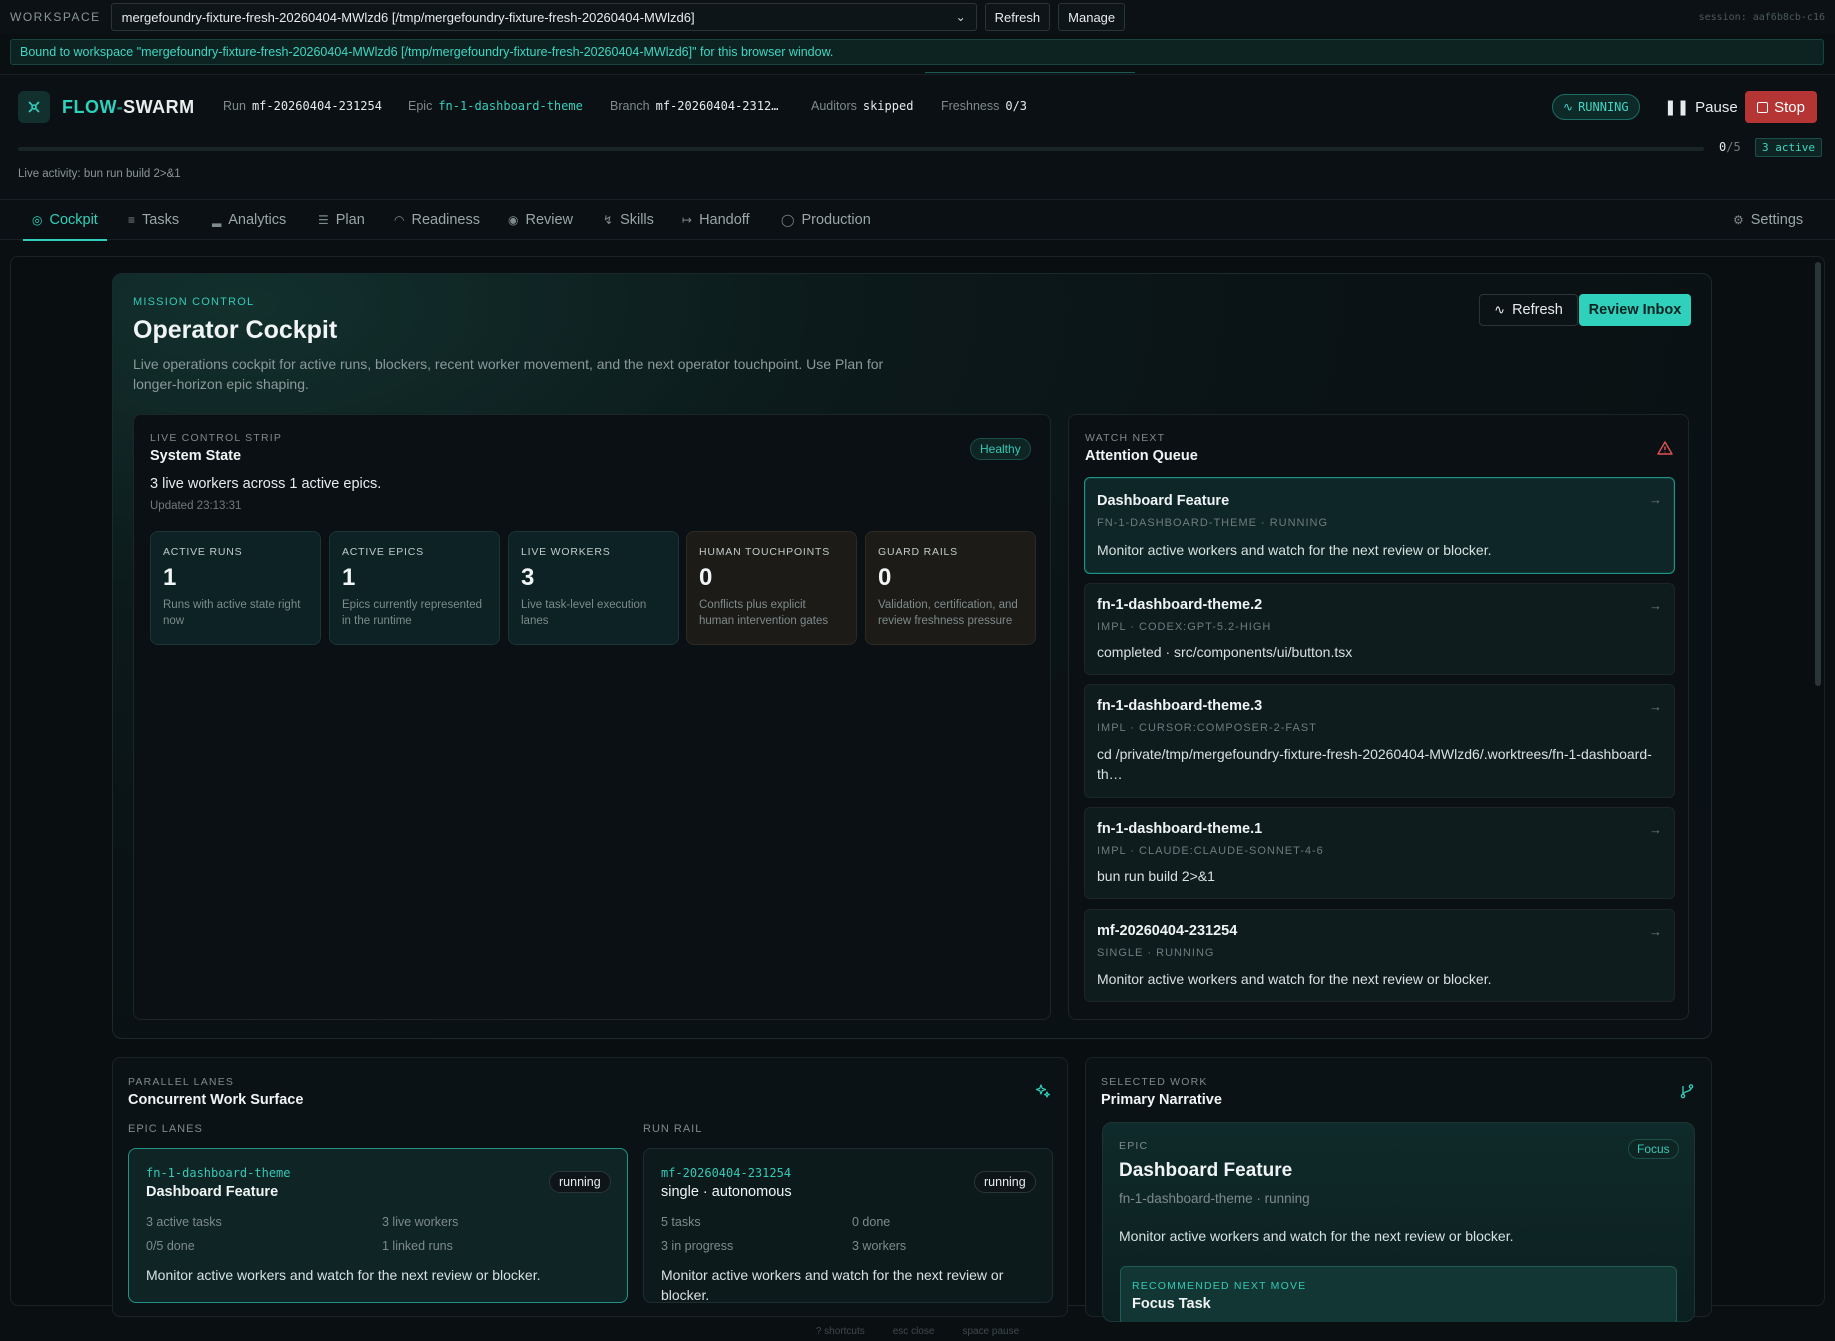  What do you see at coordinates (1005, 1182) in the screenshot?
I see `status-badge: running` at bounding box center [1005, 1182].